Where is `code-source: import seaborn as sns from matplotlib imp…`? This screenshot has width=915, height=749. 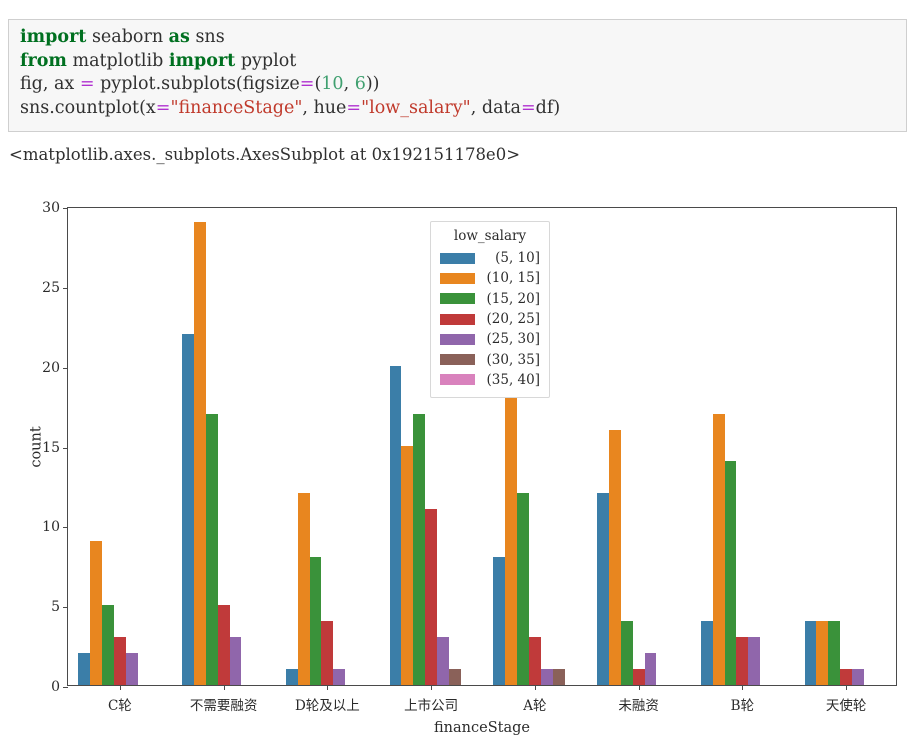
code-source: import seaborn as sns from matplotlib imp… is located at coordinates (463, 73).